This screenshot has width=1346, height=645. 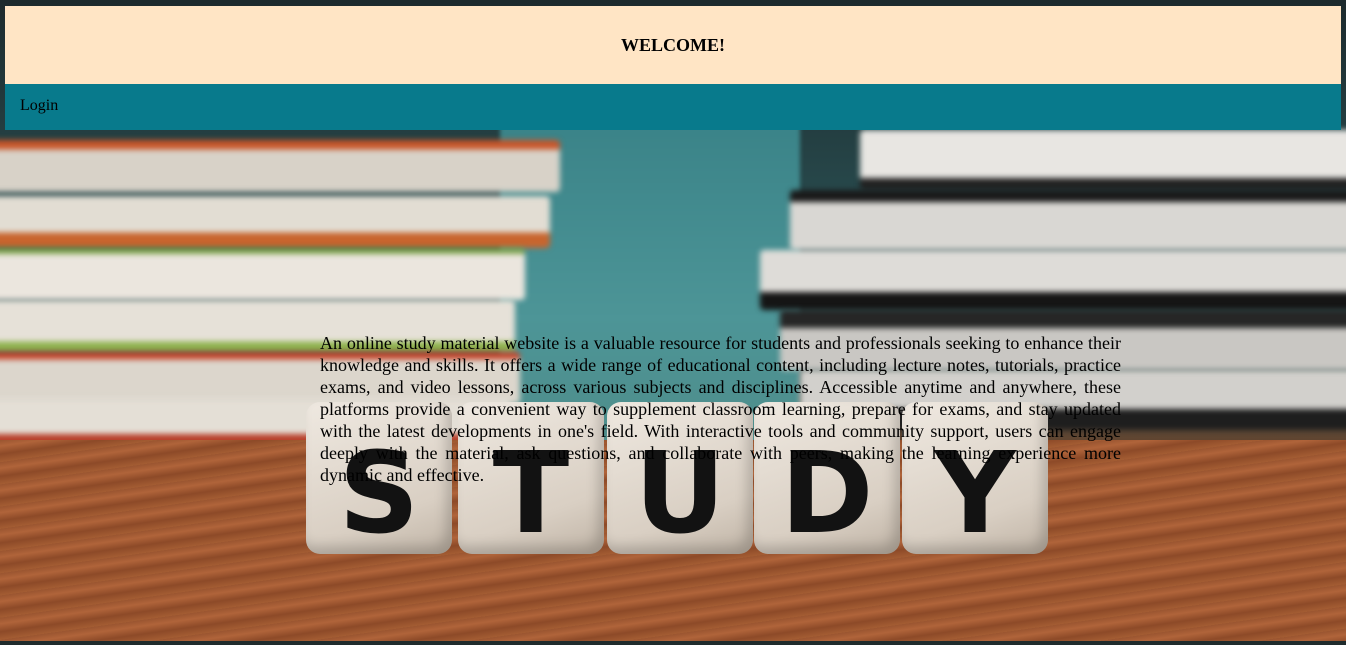 I want to click on page-title: WELCOME!, so click(x=672, y=44).